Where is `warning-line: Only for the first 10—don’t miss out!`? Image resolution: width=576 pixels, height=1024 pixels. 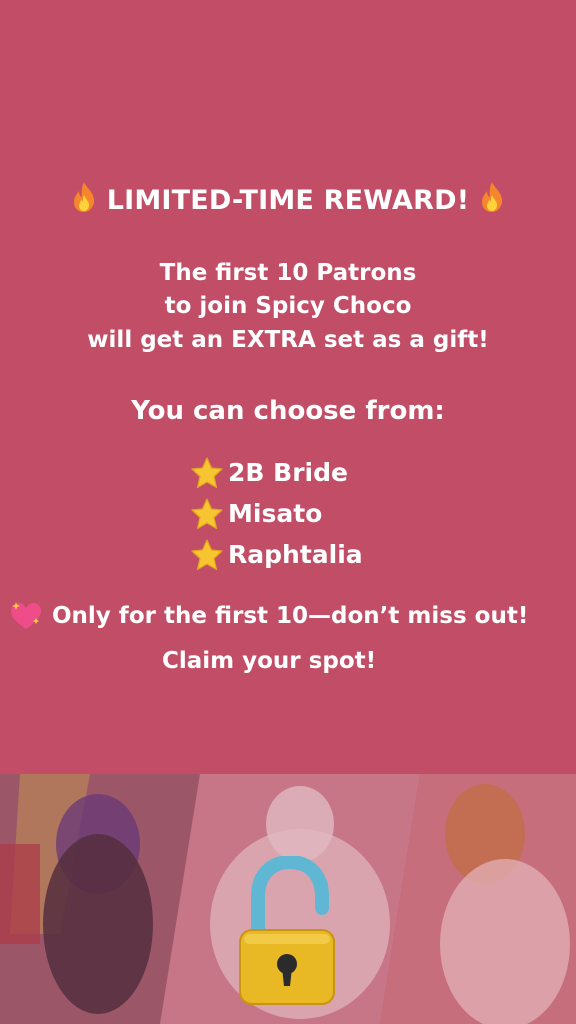 warning-line: Only for the first 10—don’t miss out! is located at coordinates (268, 616).